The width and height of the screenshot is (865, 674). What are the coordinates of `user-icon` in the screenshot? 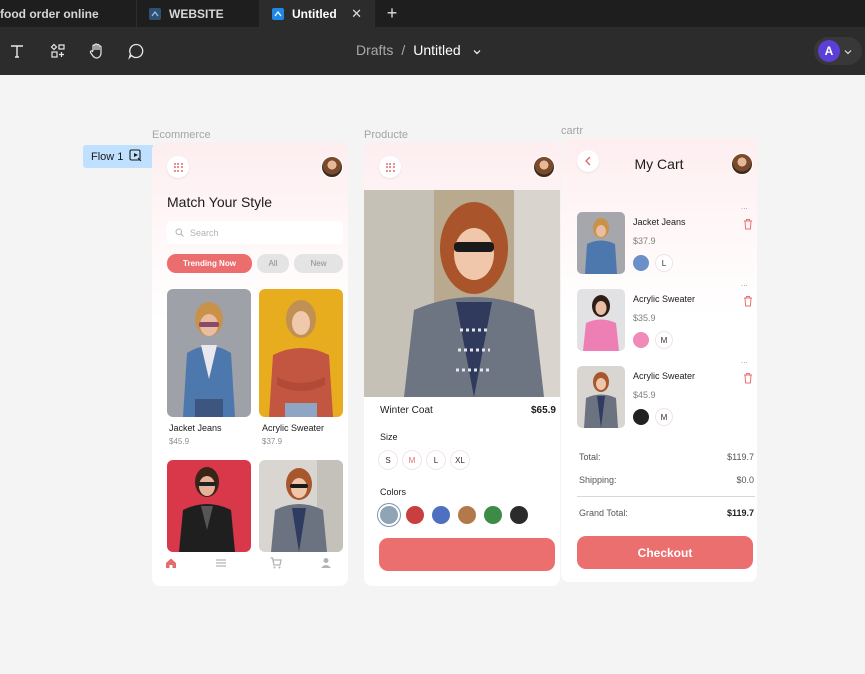 It's located at (326, 562).